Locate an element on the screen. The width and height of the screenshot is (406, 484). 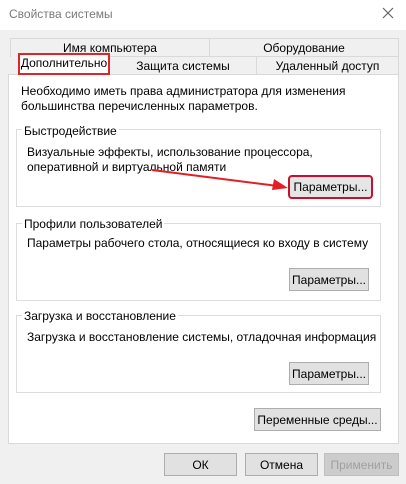
title-bar: Свойства системы is located at coordinates (203, 15).